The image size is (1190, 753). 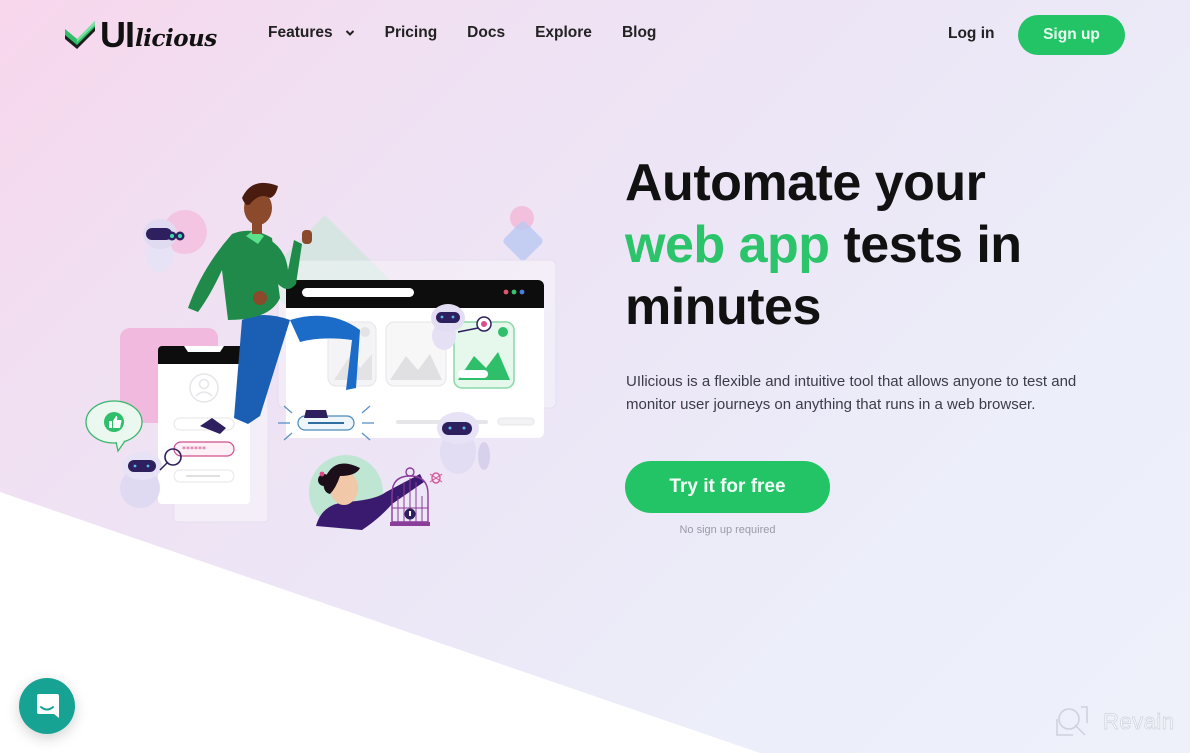 I want to click on login-link: Log in, so click(x=971, y=34).